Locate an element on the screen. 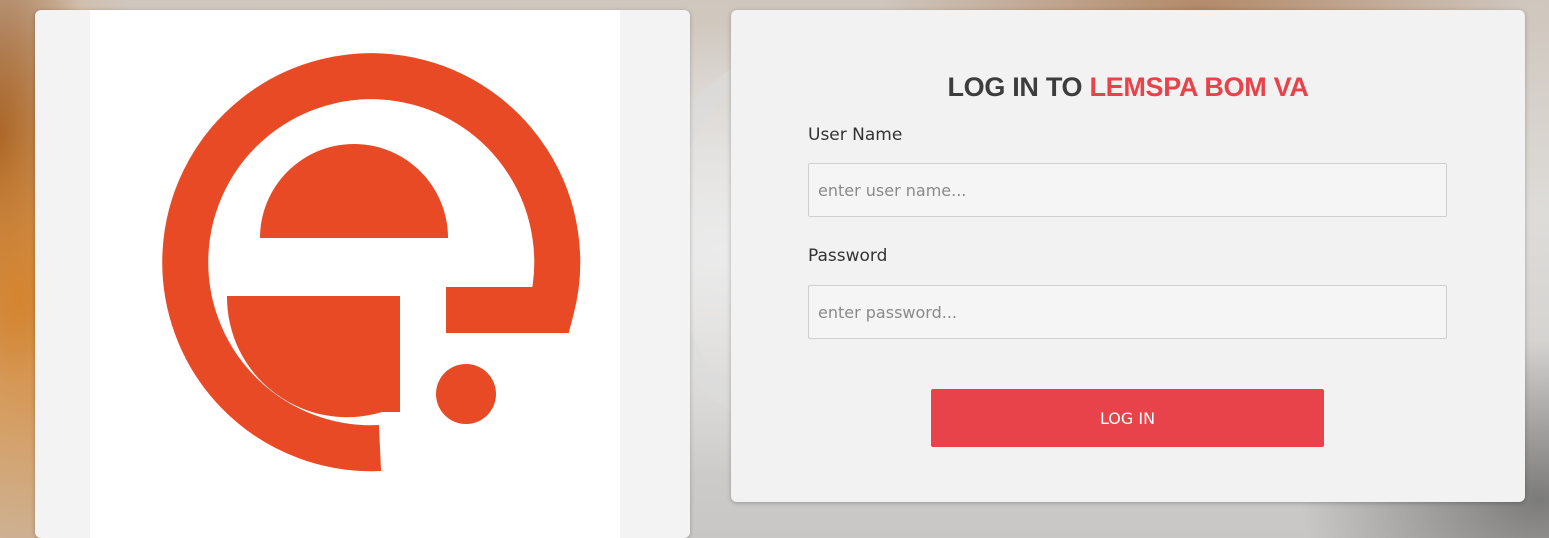  login-title-brand: LEMSPA BOM VA is located at coordinates (1199, 87).